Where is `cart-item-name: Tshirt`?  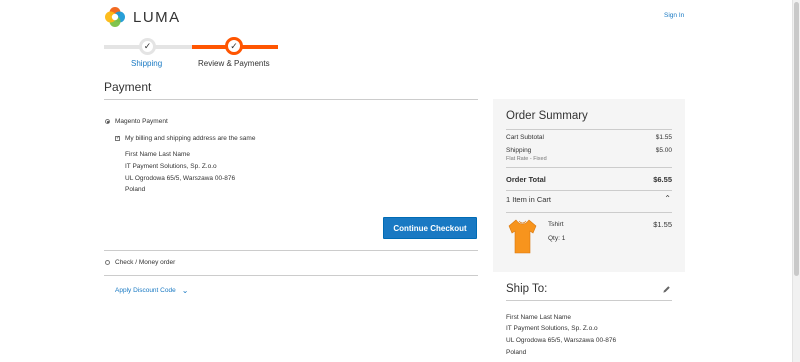
cart-item-name: Tshirt is located at coordinates (556, 224).